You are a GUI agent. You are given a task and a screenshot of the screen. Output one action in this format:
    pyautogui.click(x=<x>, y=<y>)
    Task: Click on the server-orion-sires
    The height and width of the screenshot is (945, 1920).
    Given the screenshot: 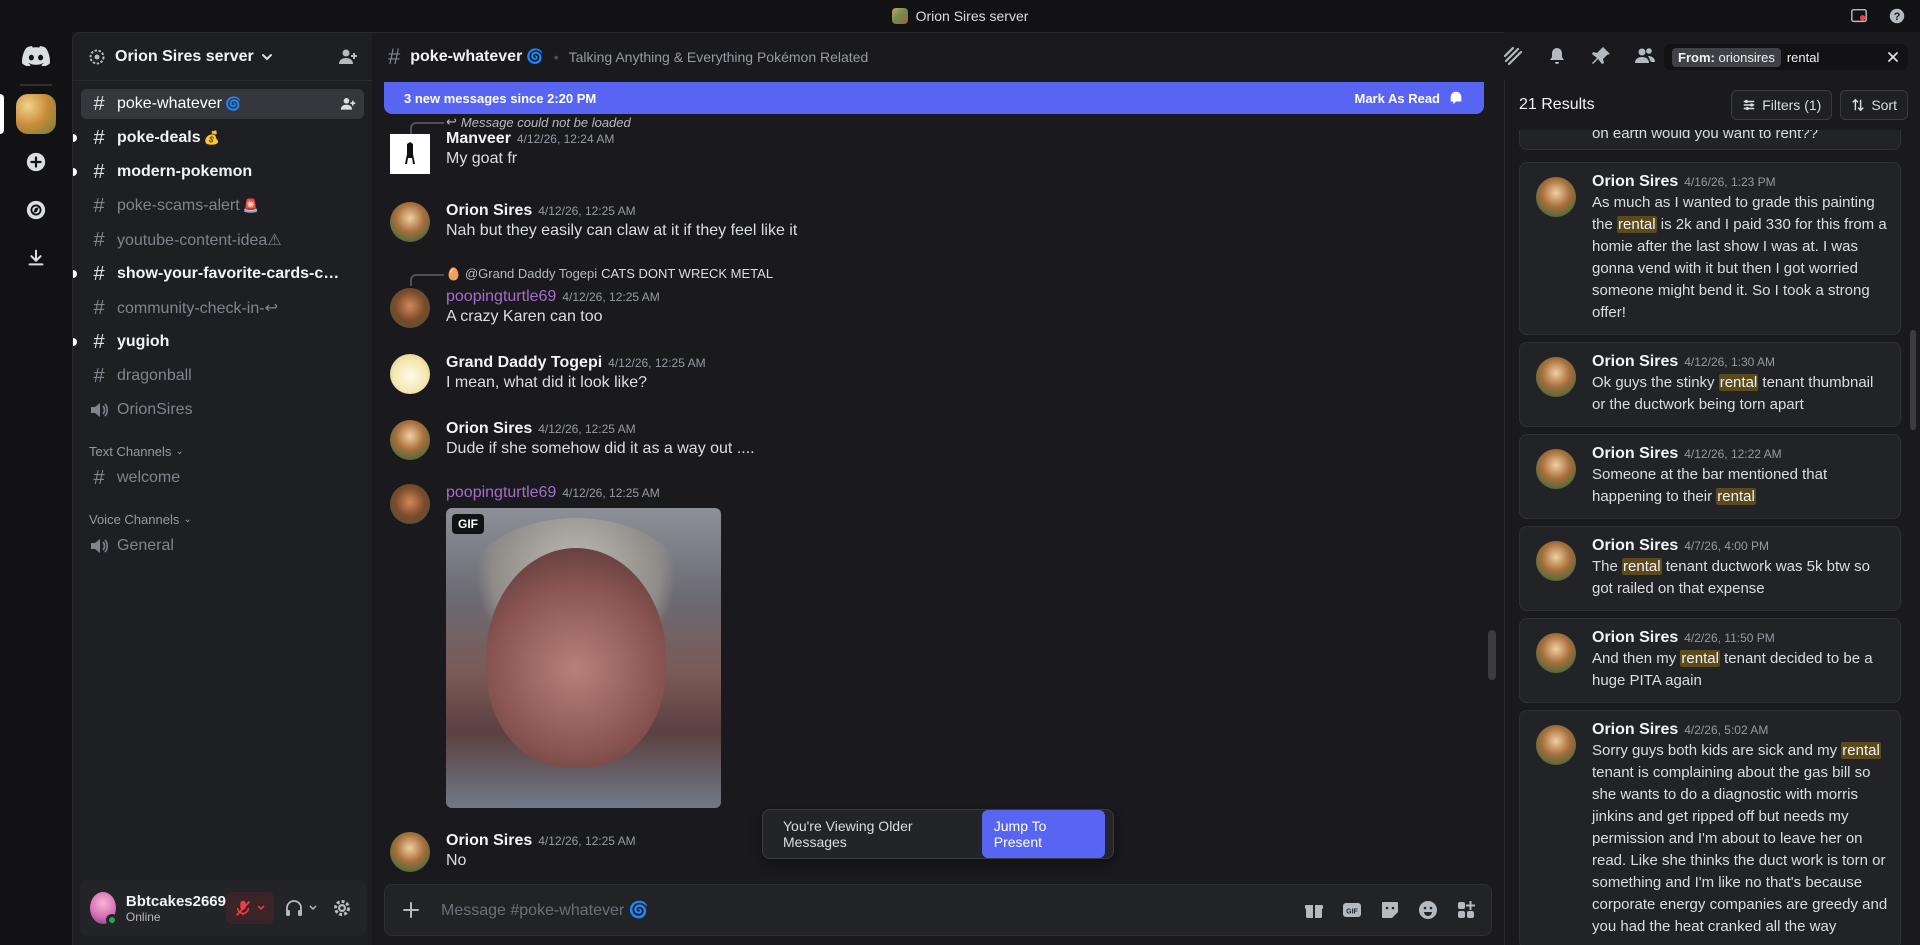 What is the action you would take?
    pyautogui.click(x=36, y=114)
    